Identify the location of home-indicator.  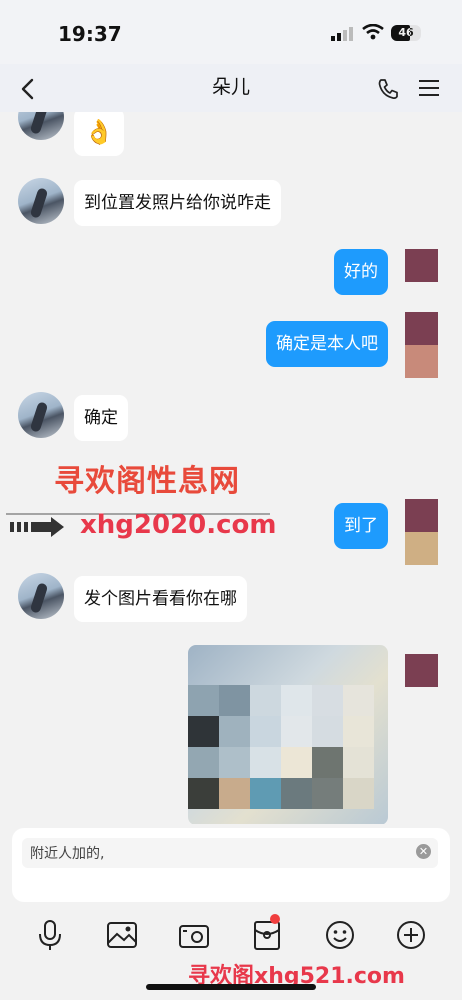
(231, 987).